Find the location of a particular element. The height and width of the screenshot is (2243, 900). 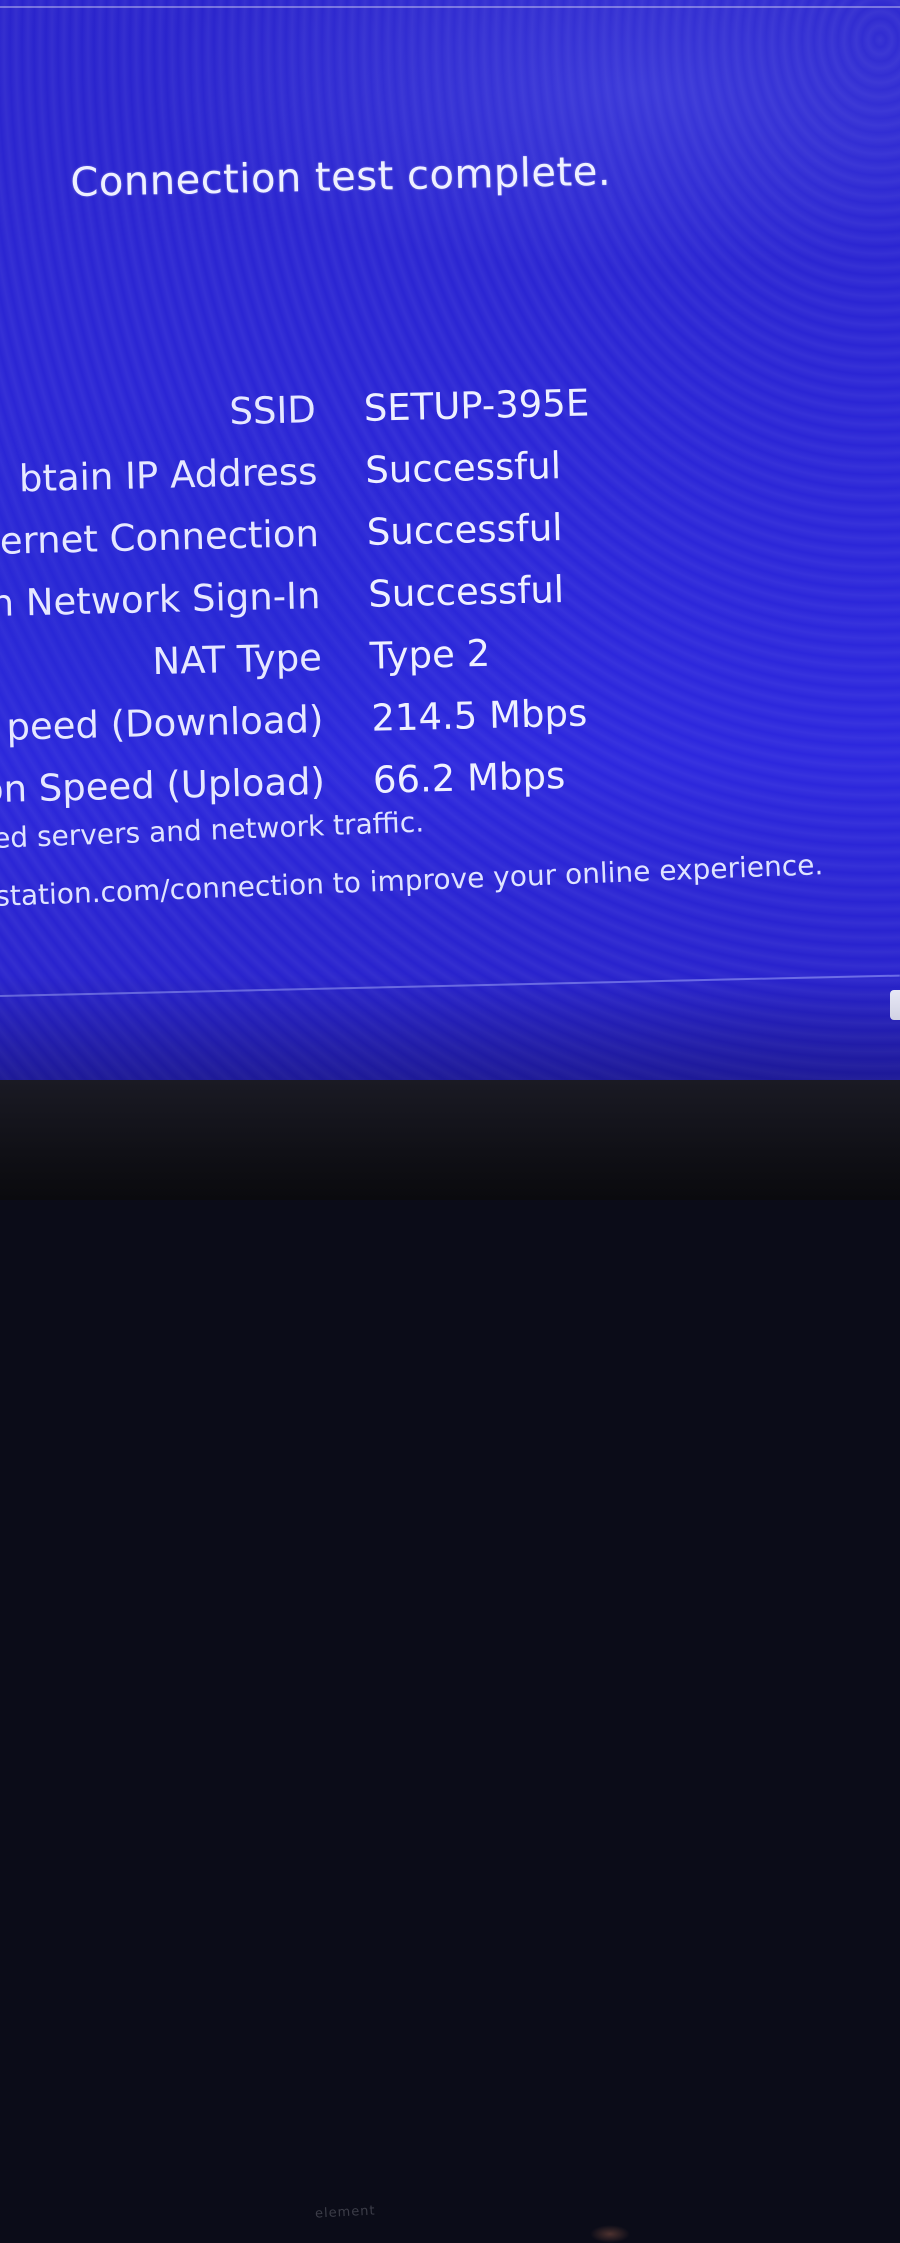

scroll-indicator is located at coordinates (895, 1005).